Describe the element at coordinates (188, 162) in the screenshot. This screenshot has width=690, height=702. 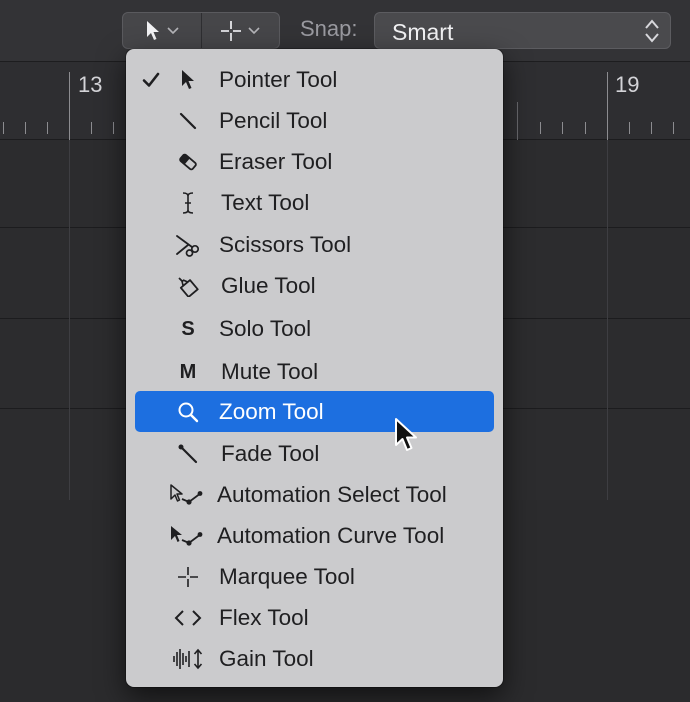
I see `eraser-icon` at that location.